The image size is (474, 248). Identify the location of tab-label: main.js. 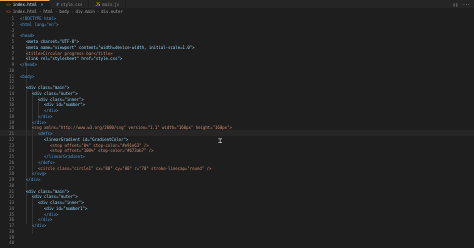
(111, 4).